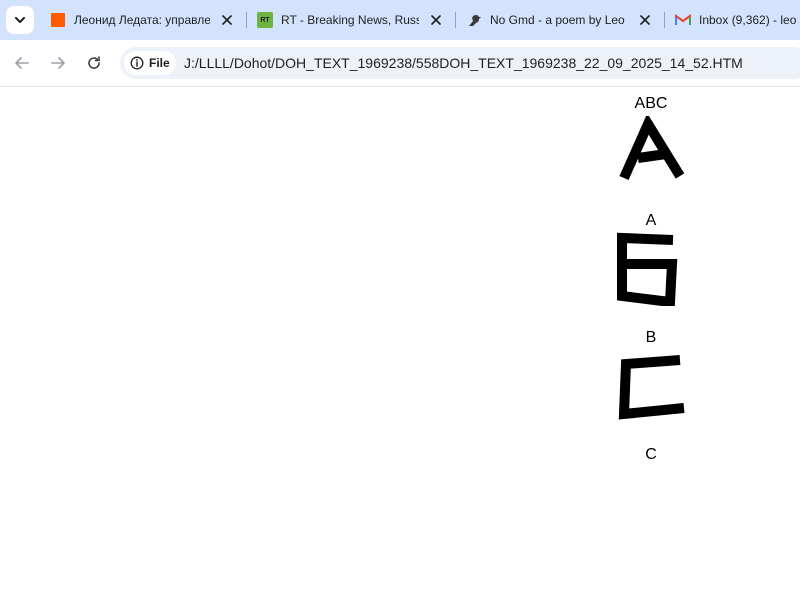 The width and height of the screenshot is (800, 600). I want to click on site-info-chip: File, so click(150, 63).